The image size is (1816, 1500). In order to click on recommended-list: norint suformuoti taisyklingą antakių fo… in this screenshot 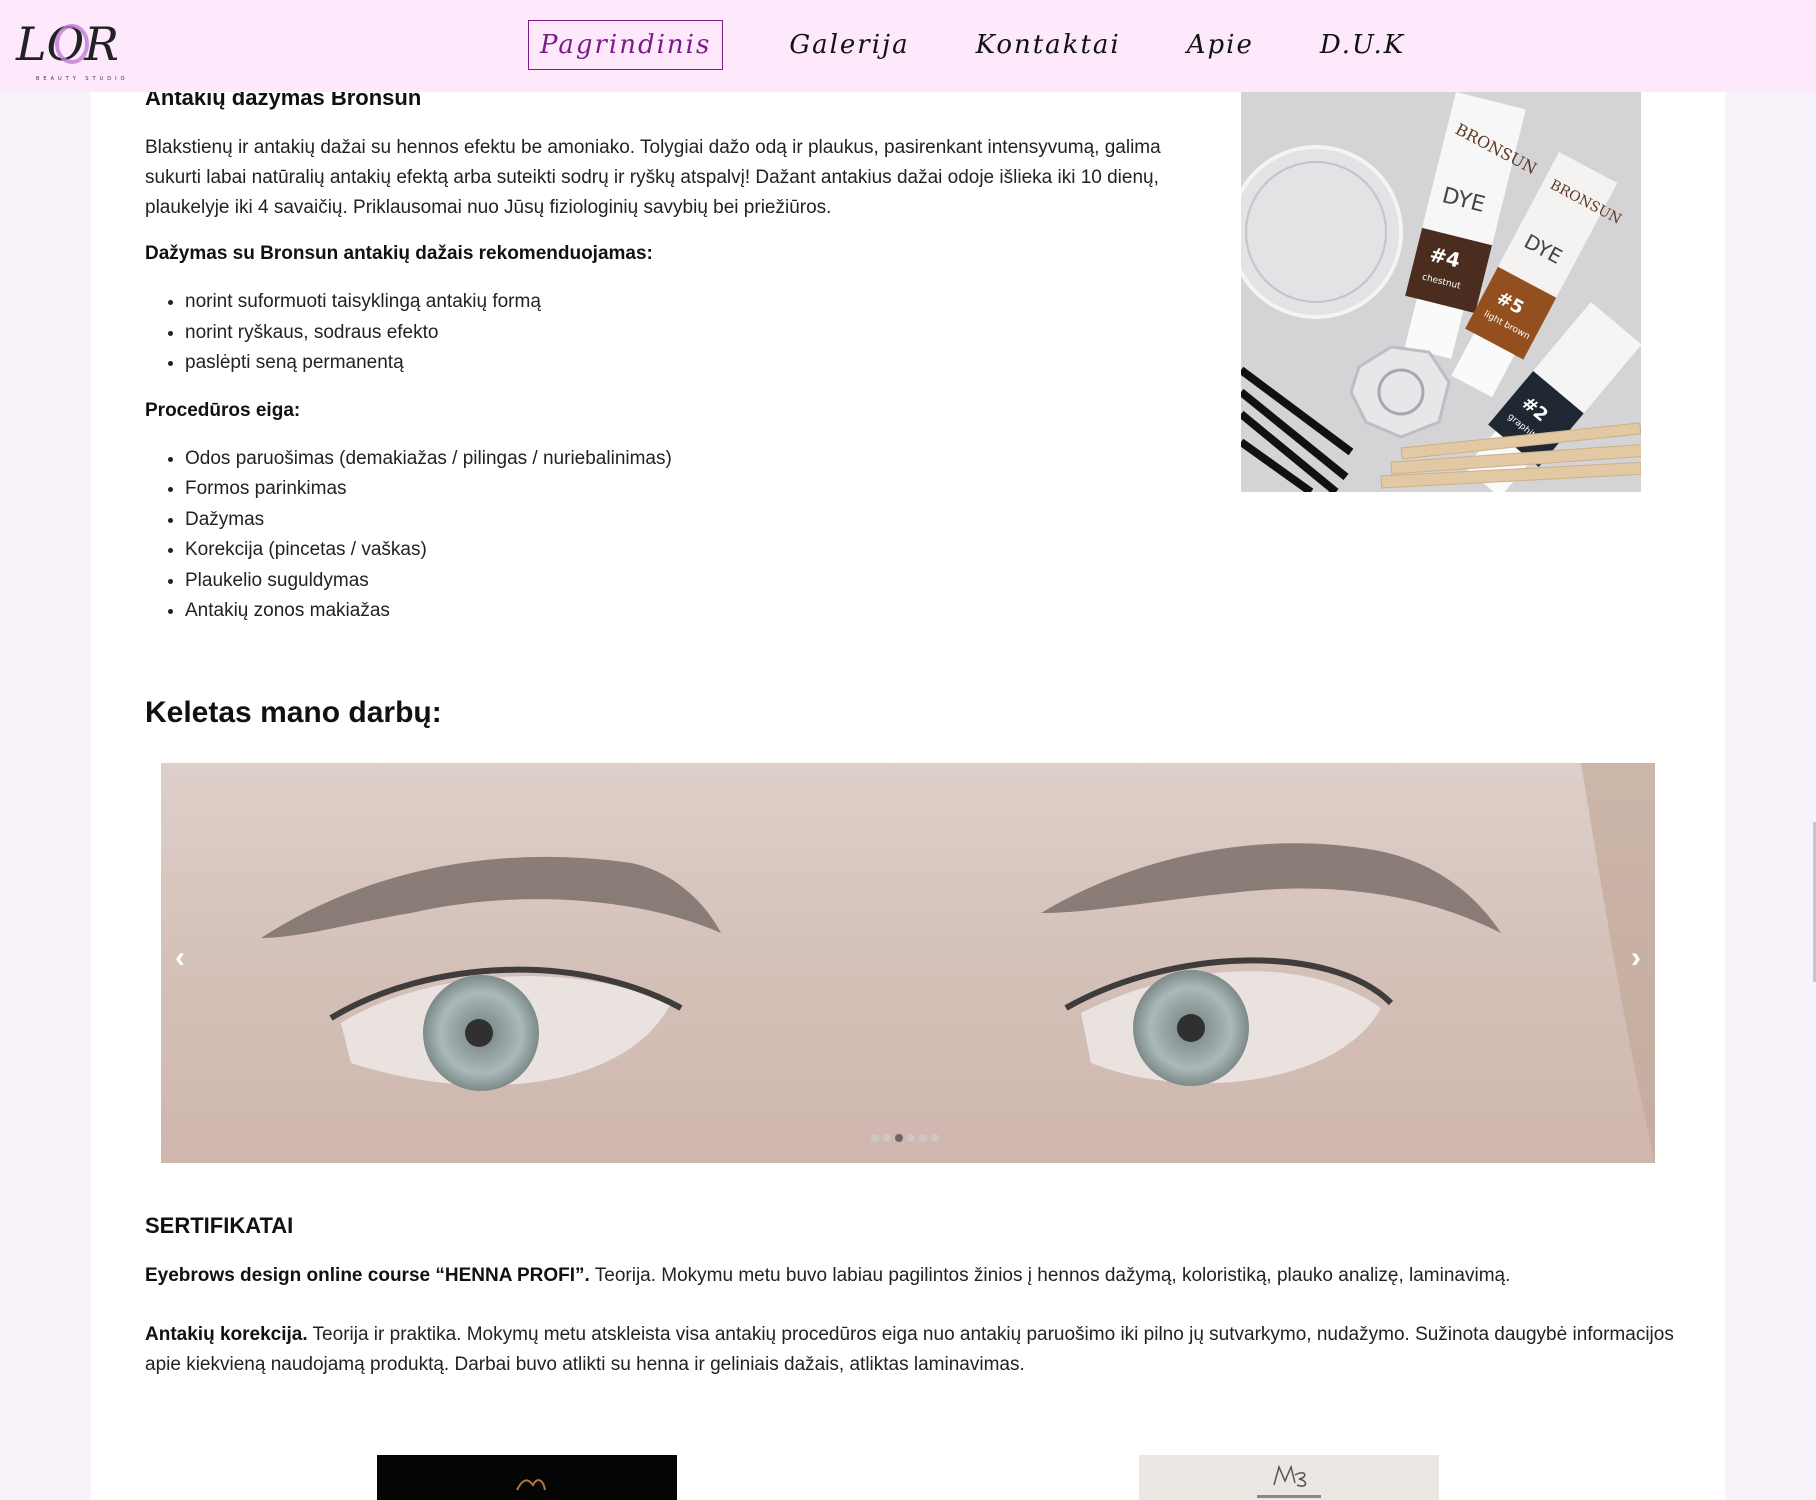, I will do `click(670, 333)`.